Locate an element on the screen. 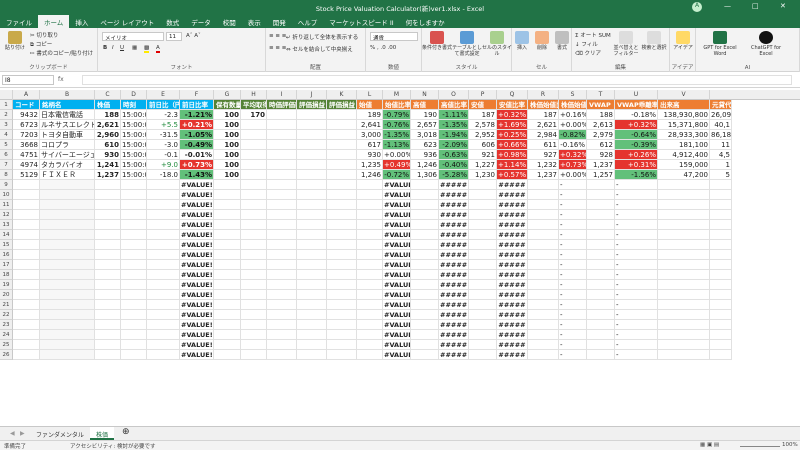 The width and height of the screenshot is (800, 450). data-cell: 1,237 is located at coordinates (601, 165).